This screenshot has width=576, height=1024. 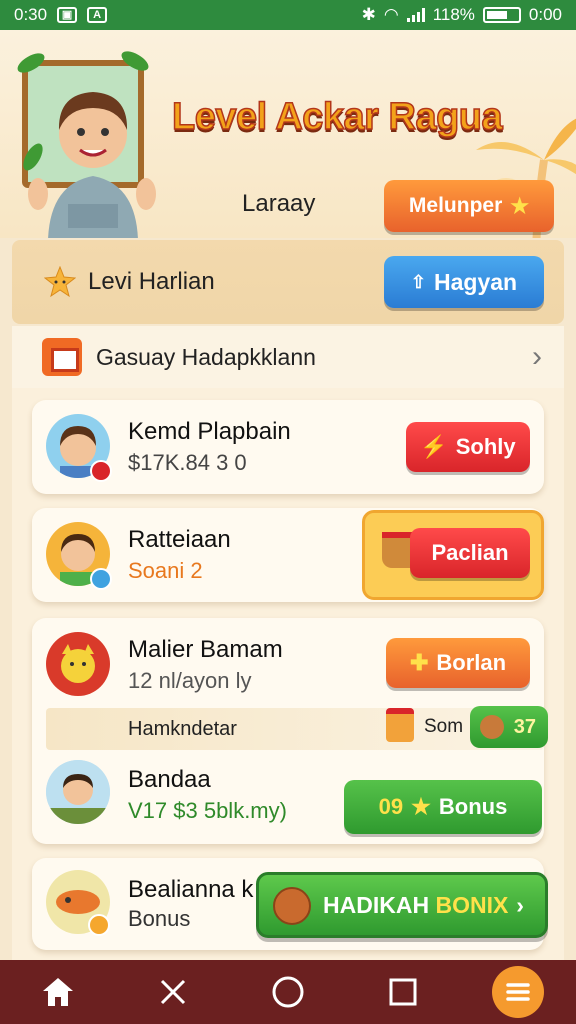 I want to click on daily-button-label: Hagyan, so click(x=476, y=281).